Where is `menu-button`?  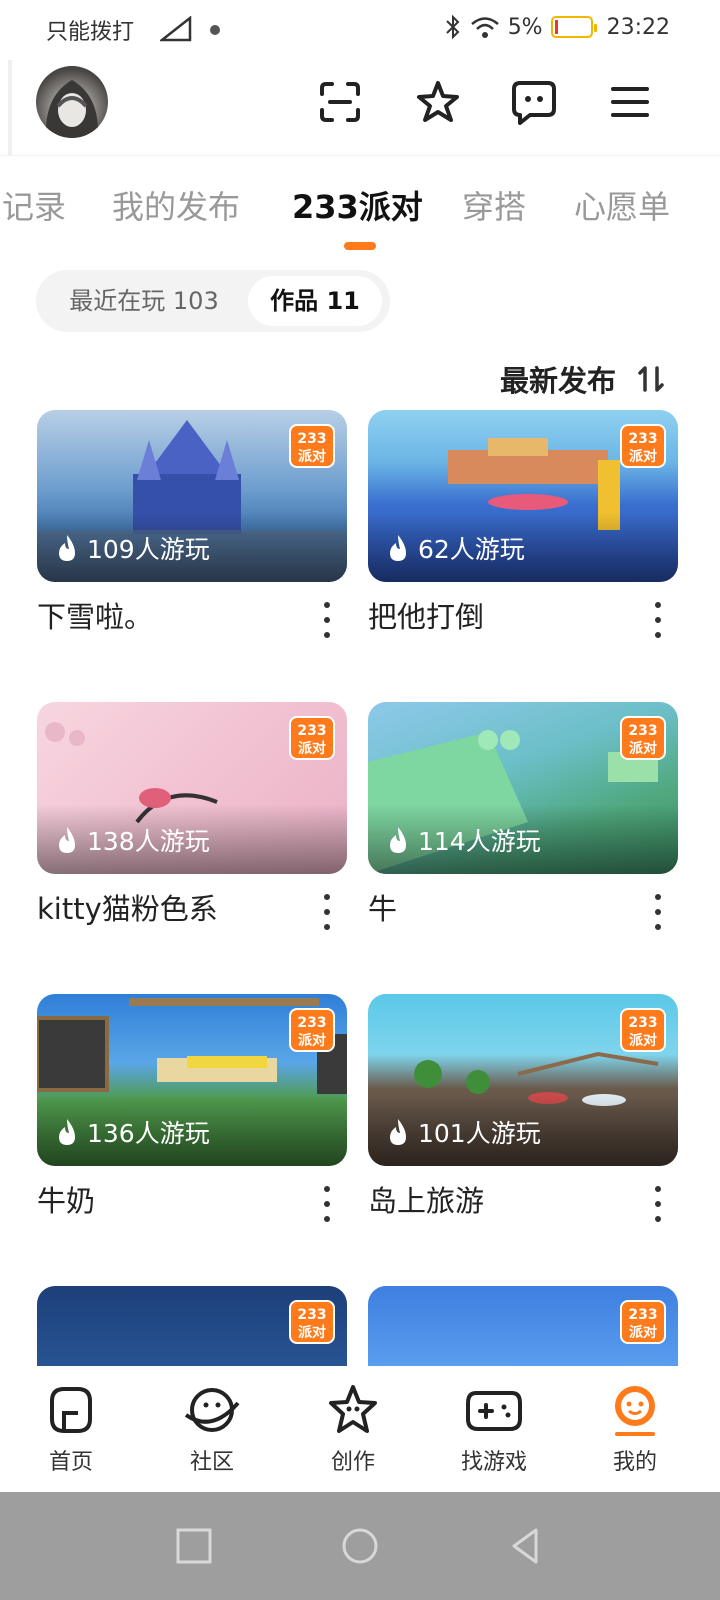 menu-button is located at coordinates (630, 102).